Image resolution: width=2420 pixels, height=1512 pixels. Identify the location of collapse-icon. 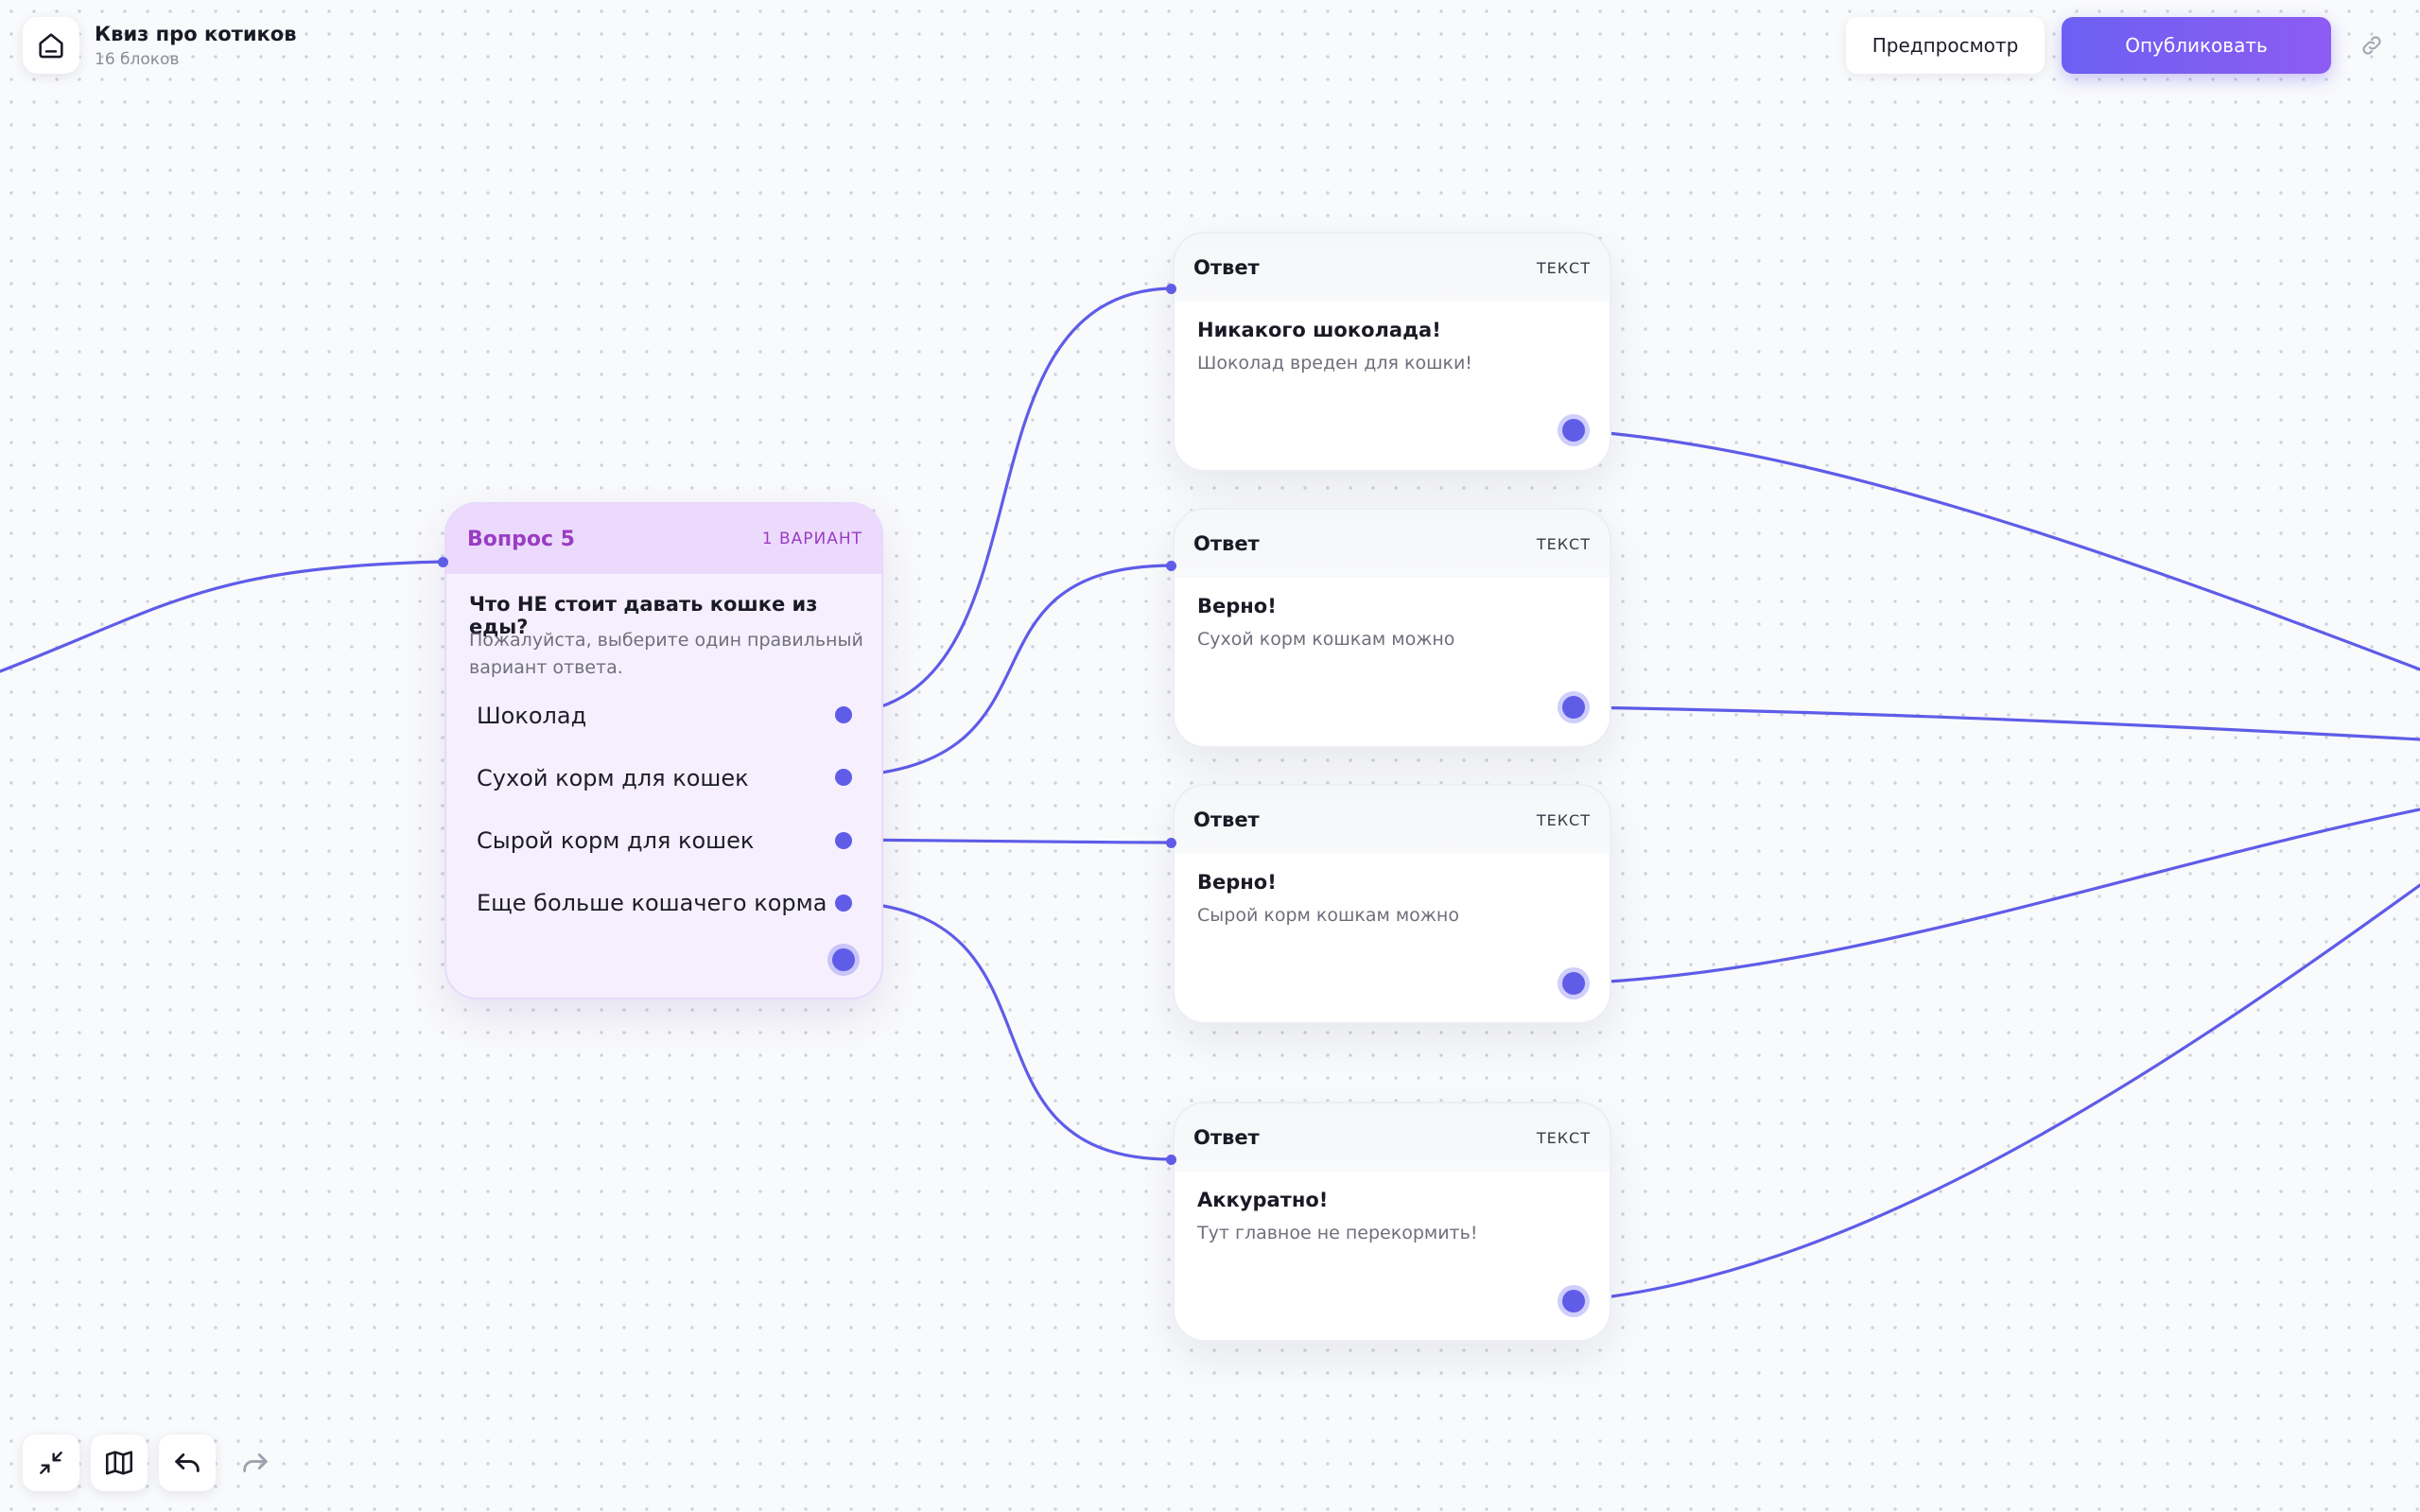
(51, 1462).